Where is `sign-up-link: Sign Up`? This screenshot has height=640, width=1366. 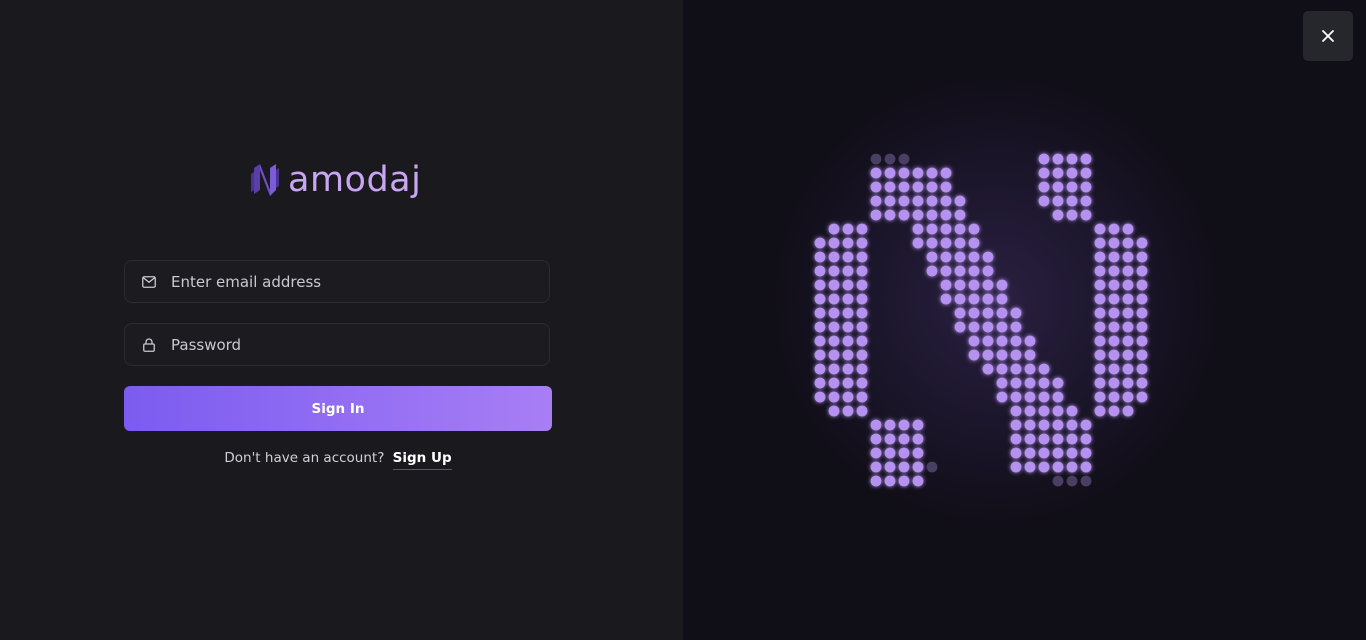 sign-up-link: Sign Up is located at coordinates (422, 460).